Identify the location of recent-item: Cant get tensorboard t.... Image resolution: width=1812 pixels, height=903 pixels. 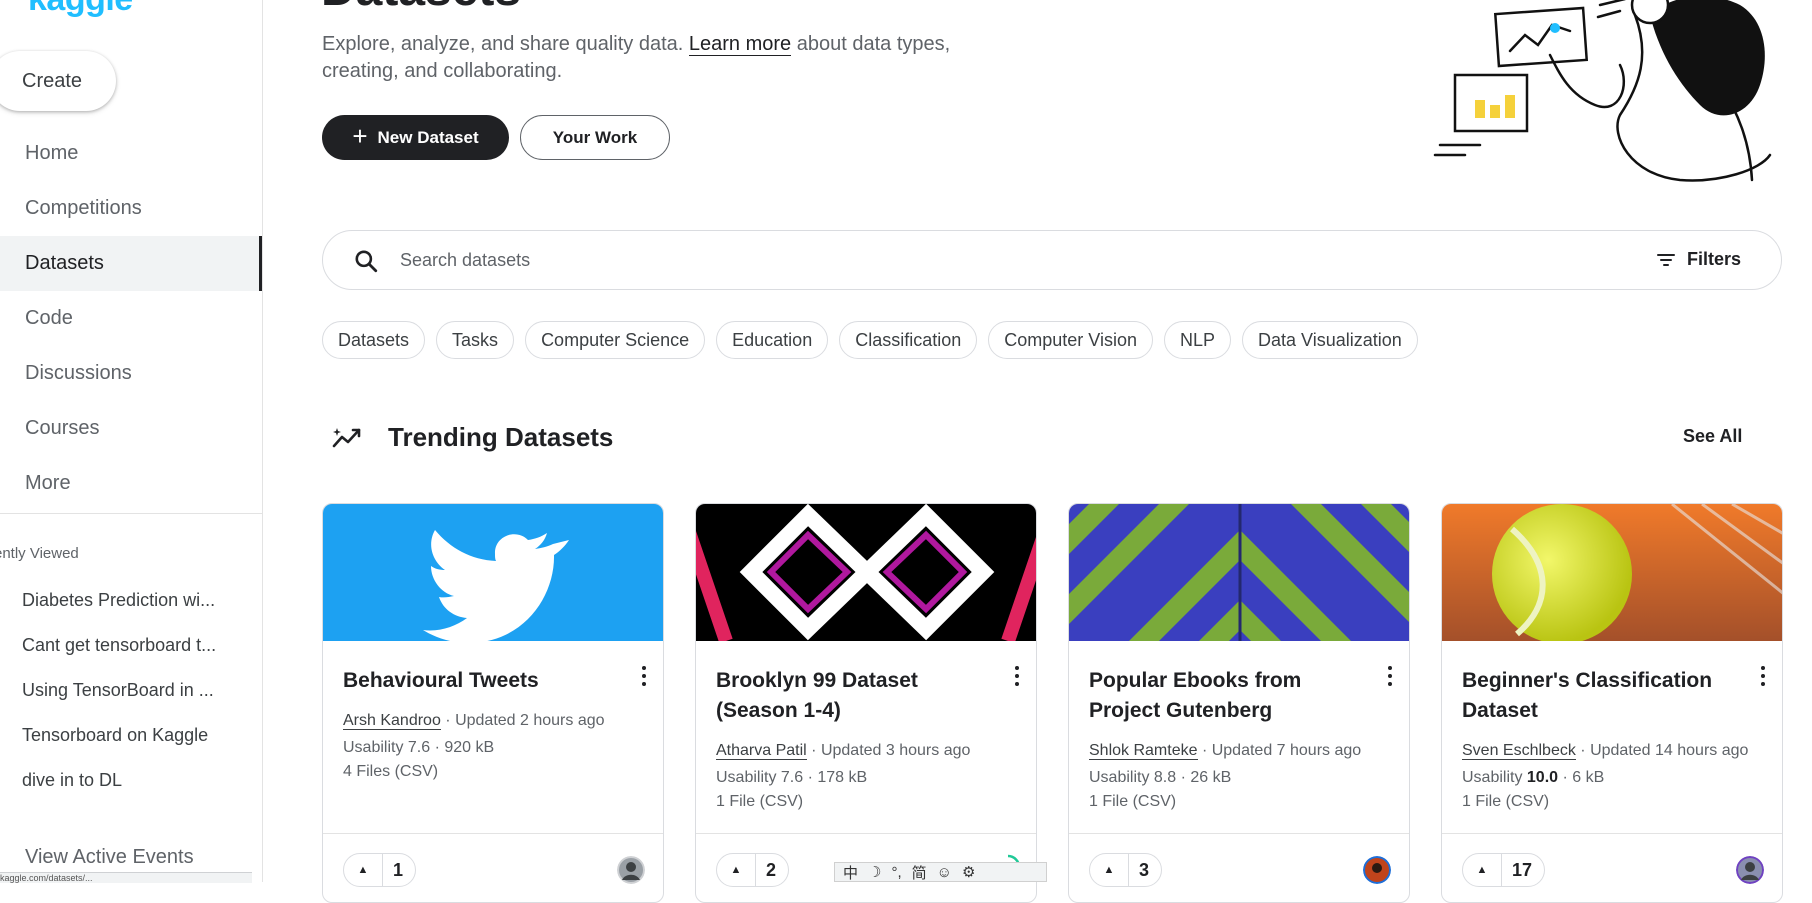
(132, 645).